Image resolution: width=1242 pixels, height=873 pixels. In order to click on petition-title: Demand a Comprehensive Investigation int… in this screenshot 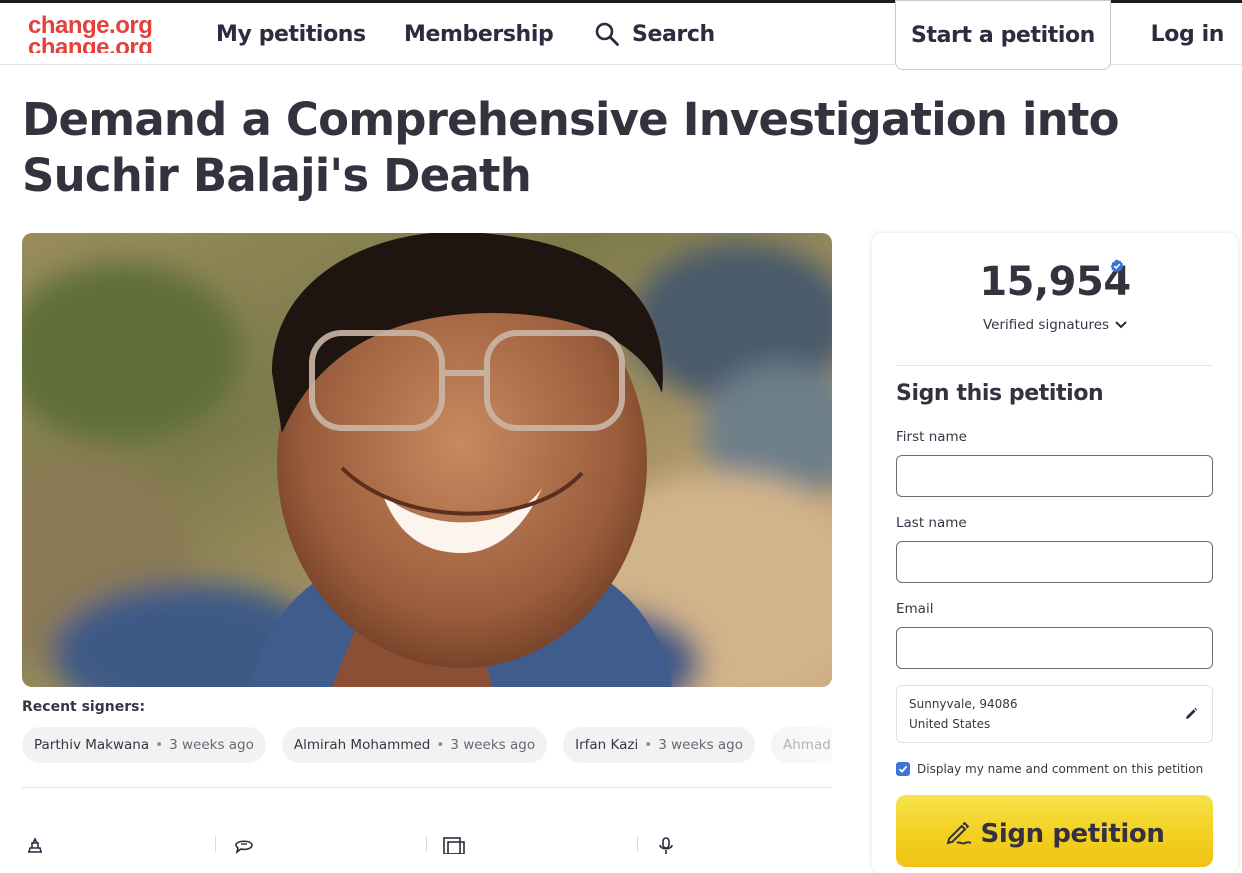, I will do `click(571, 147)`.